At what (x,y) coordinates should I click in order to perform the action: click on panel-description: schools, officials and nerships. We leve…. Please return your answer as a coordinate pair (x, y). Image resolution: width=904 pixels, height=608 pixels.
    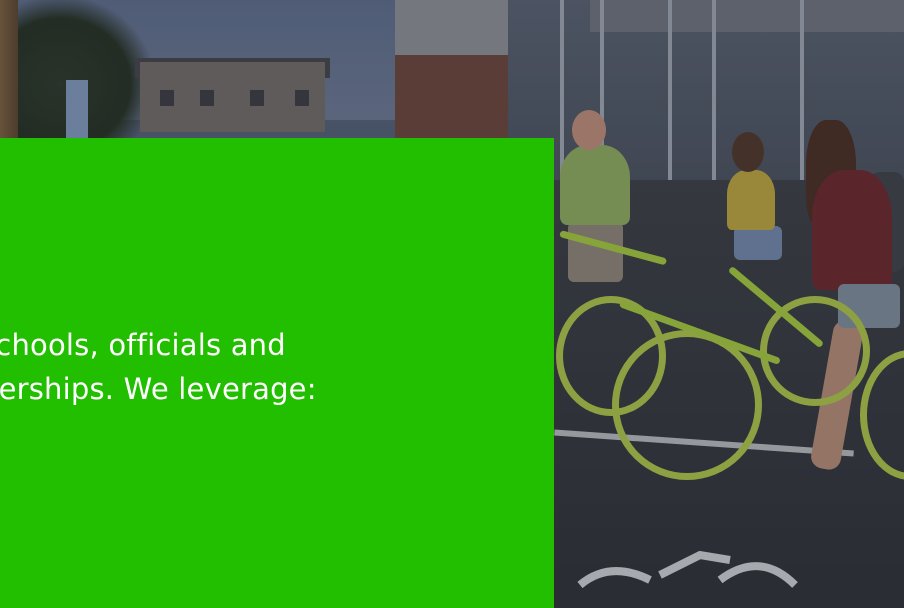
    Looking at the image, I should click on (250, 367).